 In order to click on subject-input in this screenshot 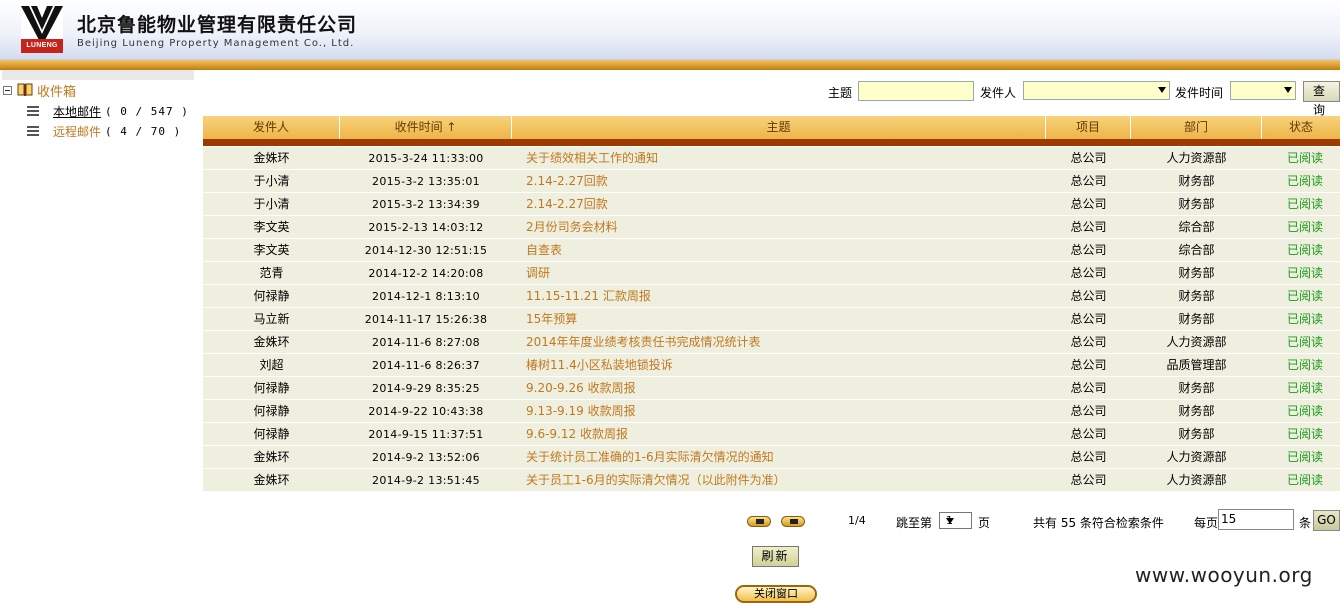, I will do `click(916, 91)`.